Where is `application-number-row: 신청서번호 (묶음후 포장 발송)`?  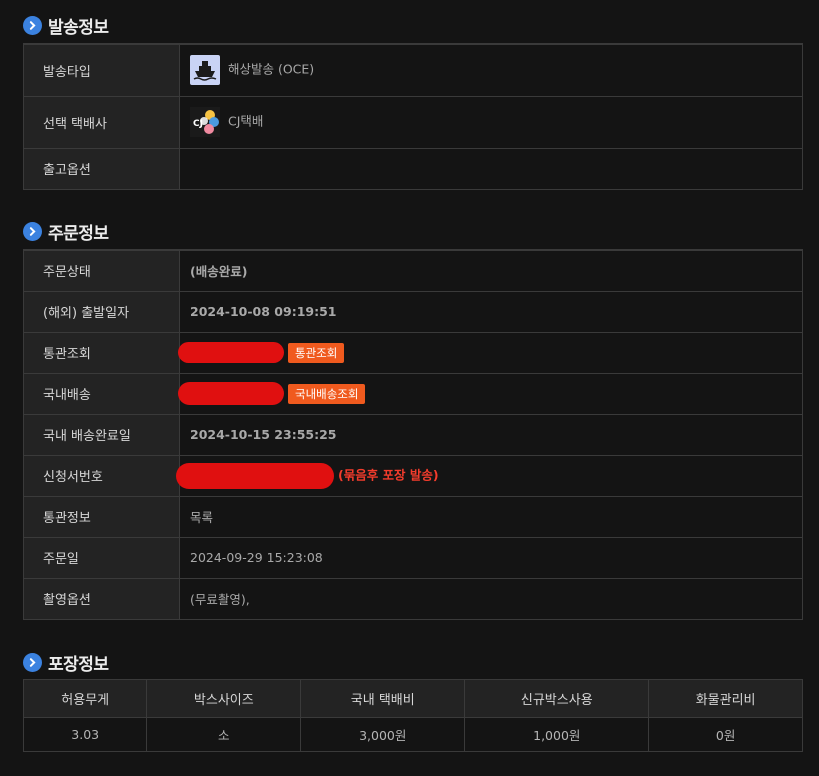 application-number-row: 신청서번호 (묶음후 포장 발송) is located at coordinates (413, 475).